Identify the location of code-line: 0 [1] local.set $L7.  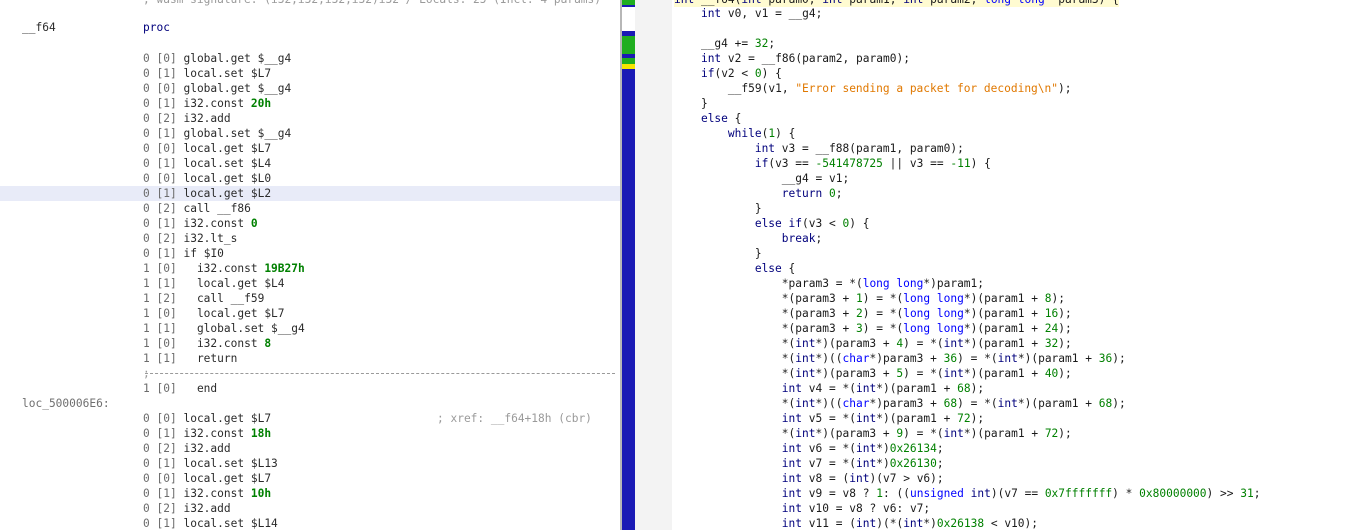
(207, 73).